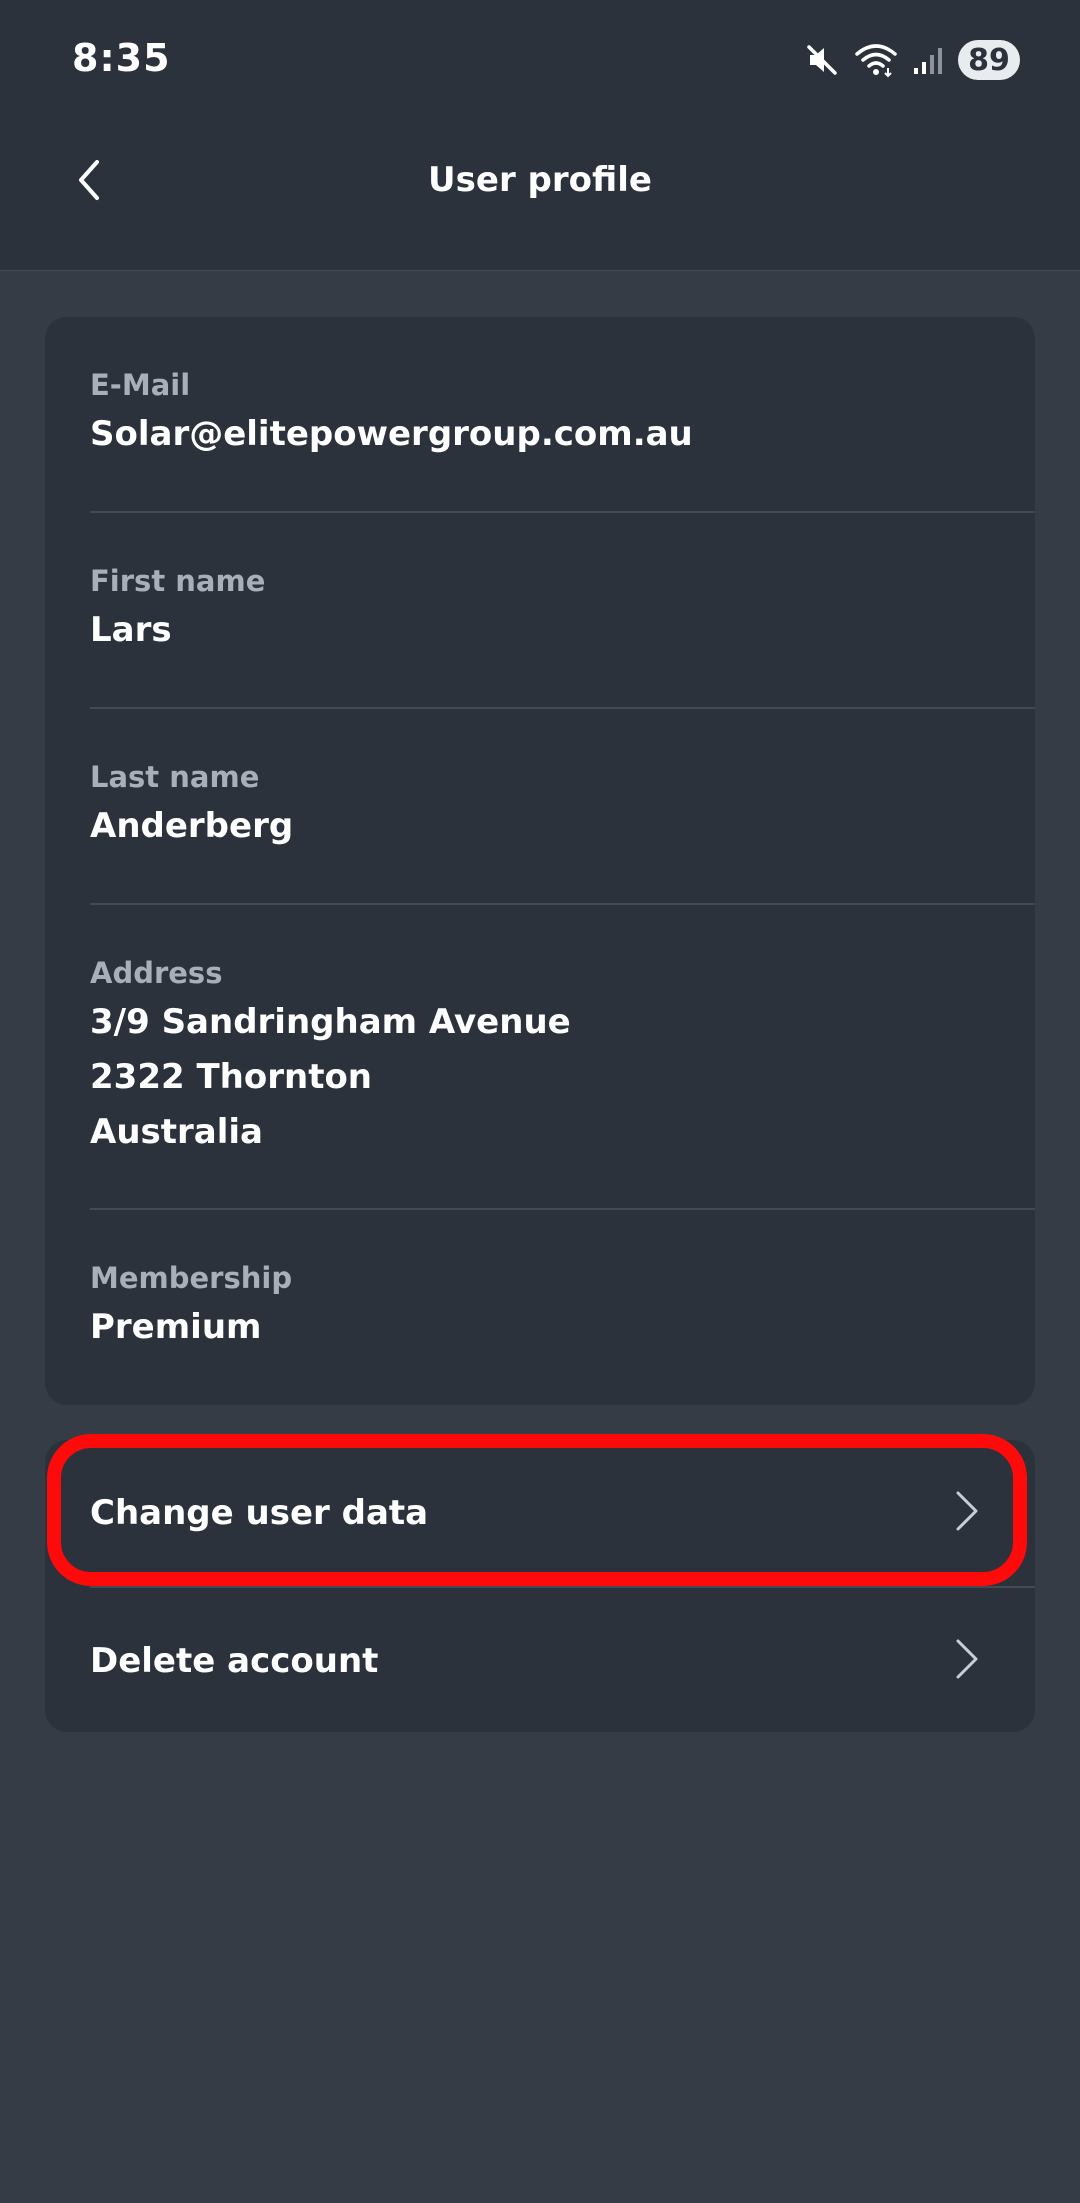  Describe the element at coordinates (156, 973) in the screenshot. I see `address-label: Address` at that location.